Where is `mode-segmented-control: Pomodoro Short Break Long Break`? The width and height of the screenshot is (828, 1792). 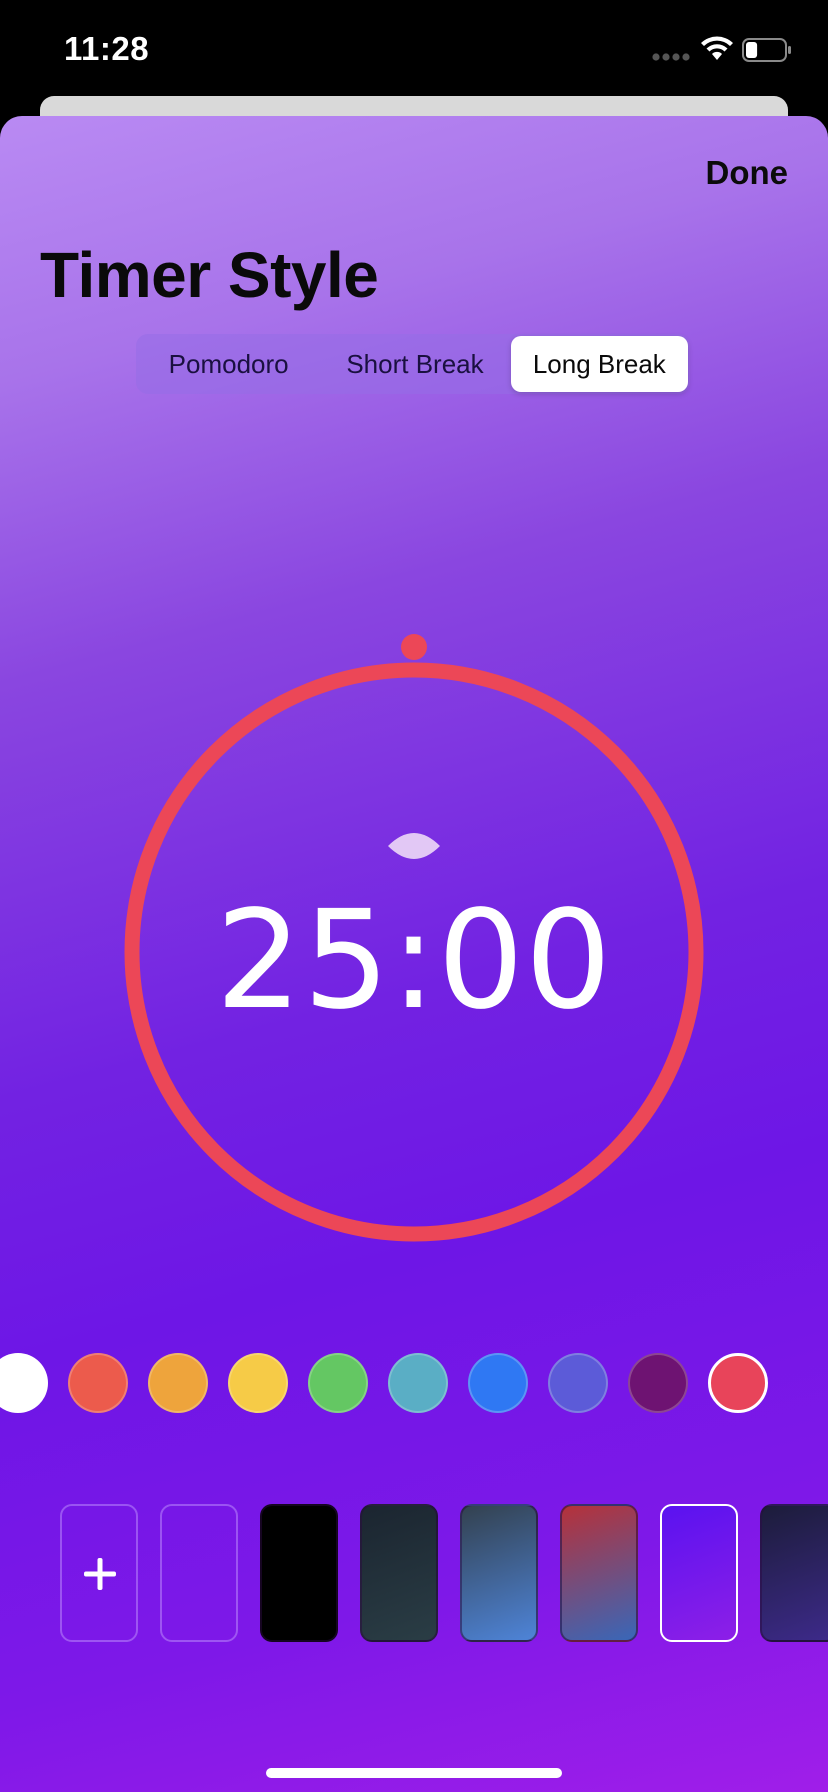
mode-segmented-control: Pomodoro Short Break Long Break is located at coordinates (413, 364).